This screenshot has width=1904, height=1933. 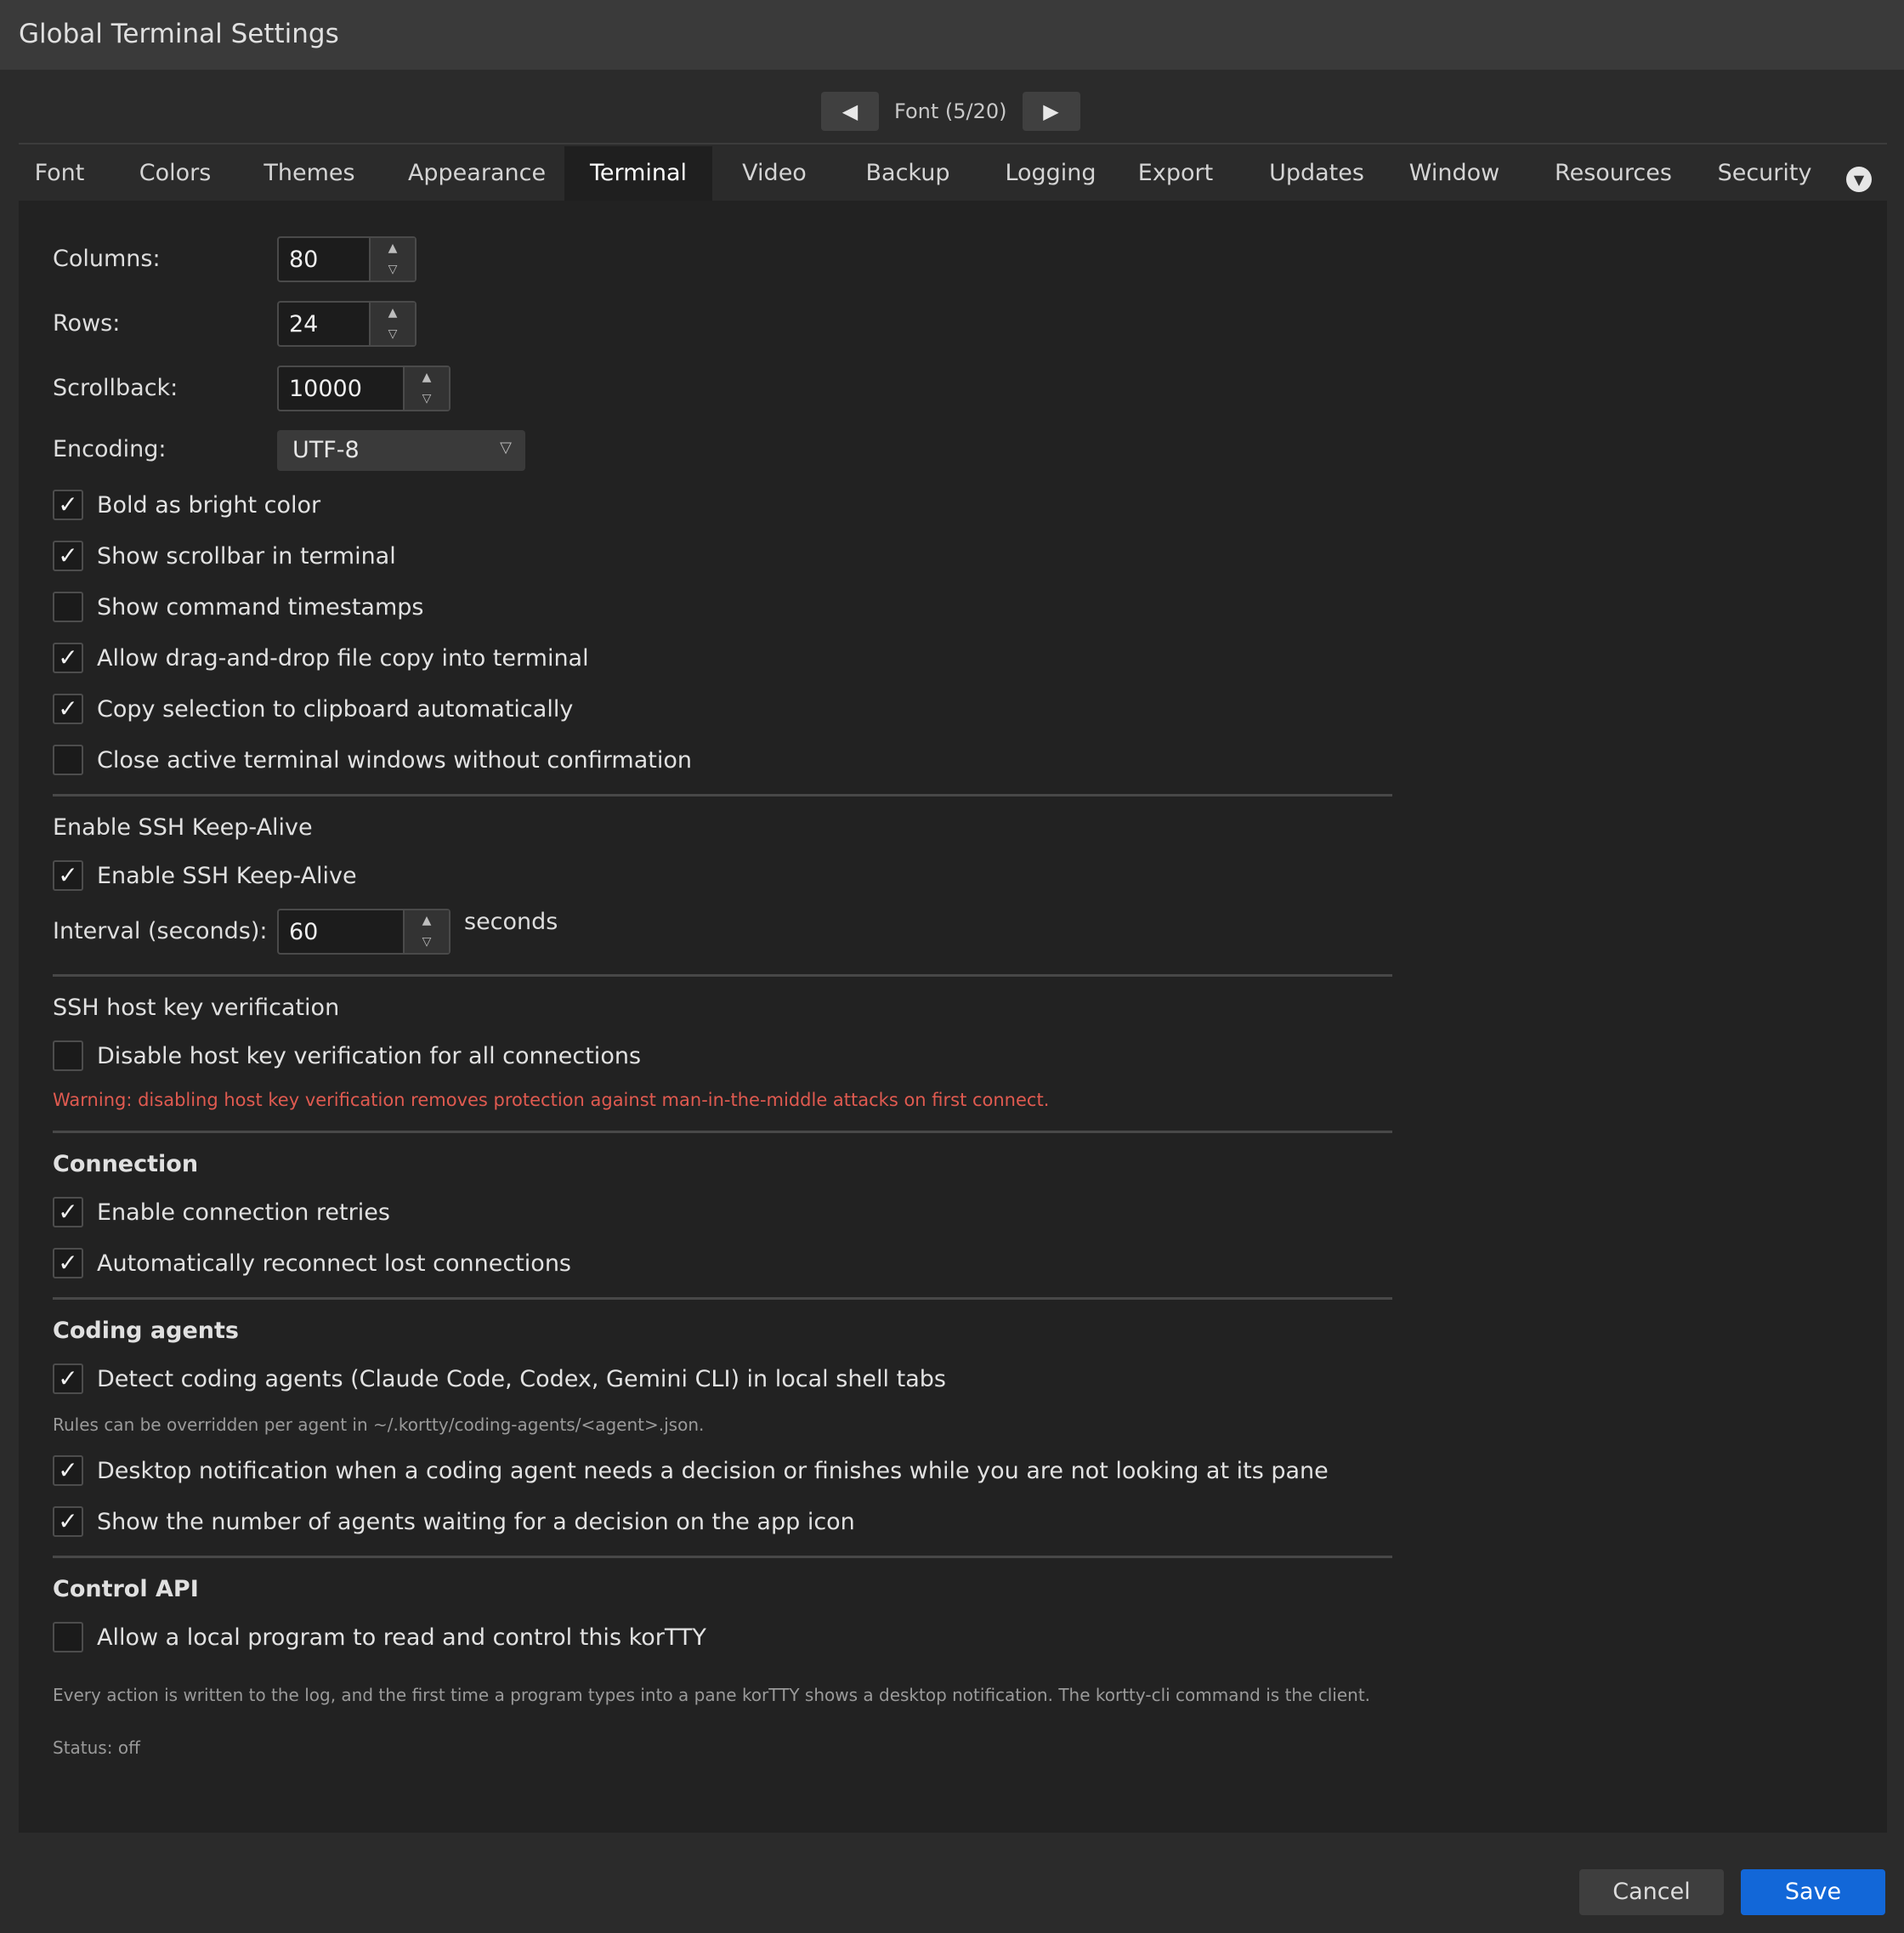 I want to click on connection-retries-option: ✓ Enable connection retries, so click(x=222, y=1212).